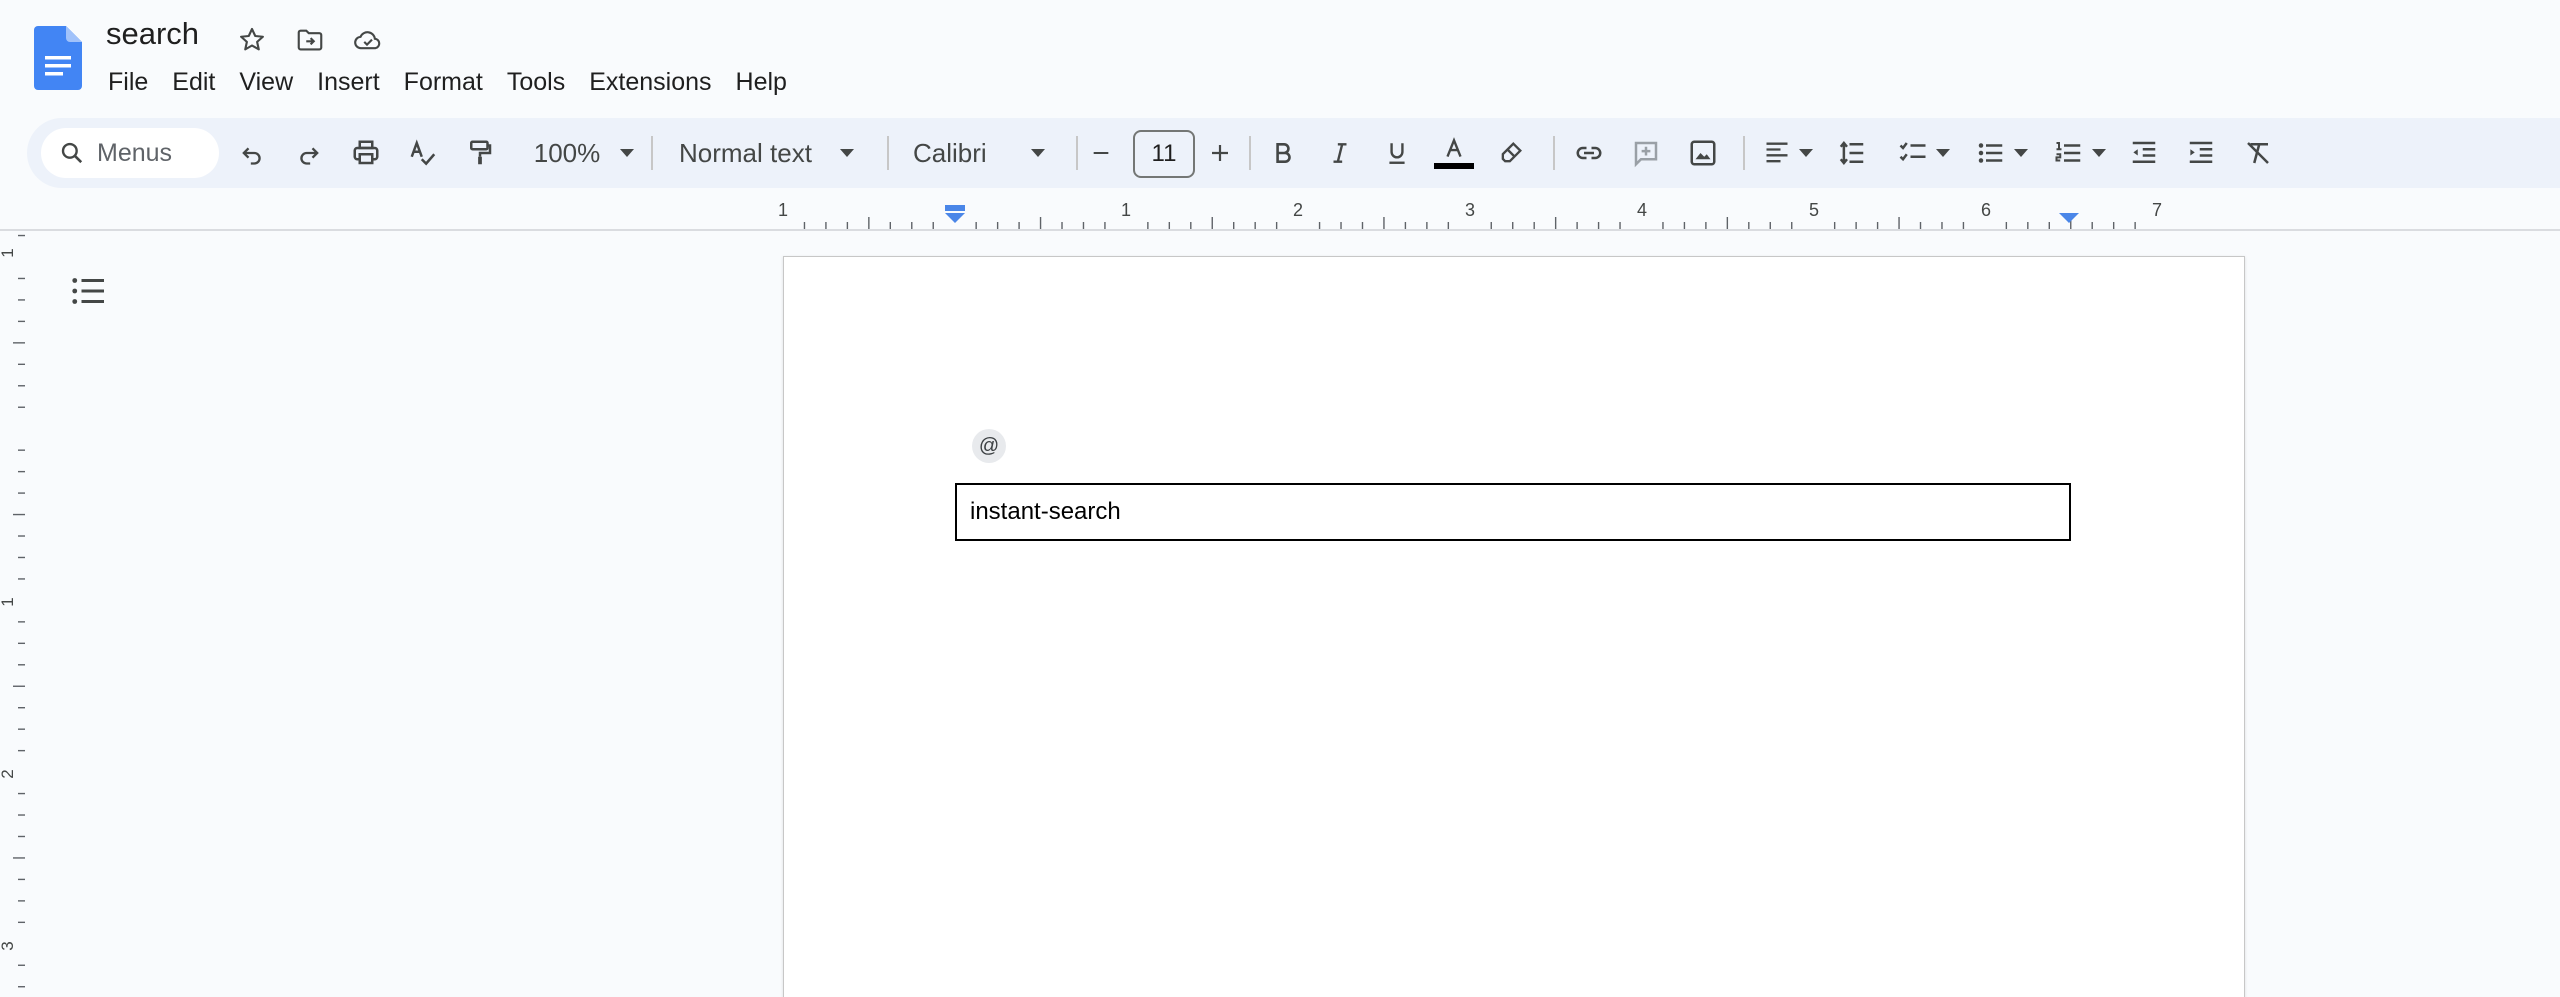 Image resolution: width=2560 pixels, height=997 pixels. What do you see at coordinates (2157, 210) in the screenshot?
I see `ruler-label: 7` at bounding box center [2157, 210].